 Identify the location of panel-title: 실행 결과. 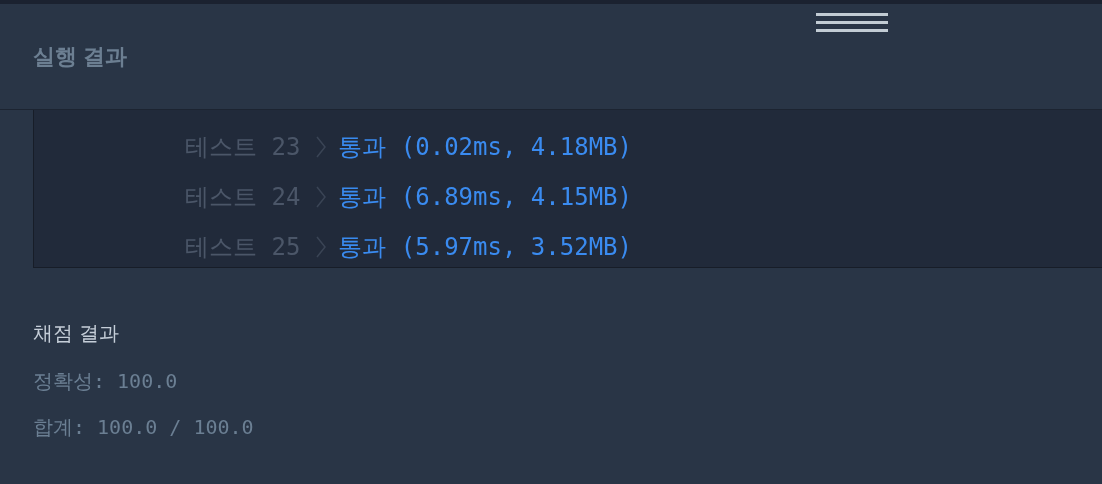
(80, 57).